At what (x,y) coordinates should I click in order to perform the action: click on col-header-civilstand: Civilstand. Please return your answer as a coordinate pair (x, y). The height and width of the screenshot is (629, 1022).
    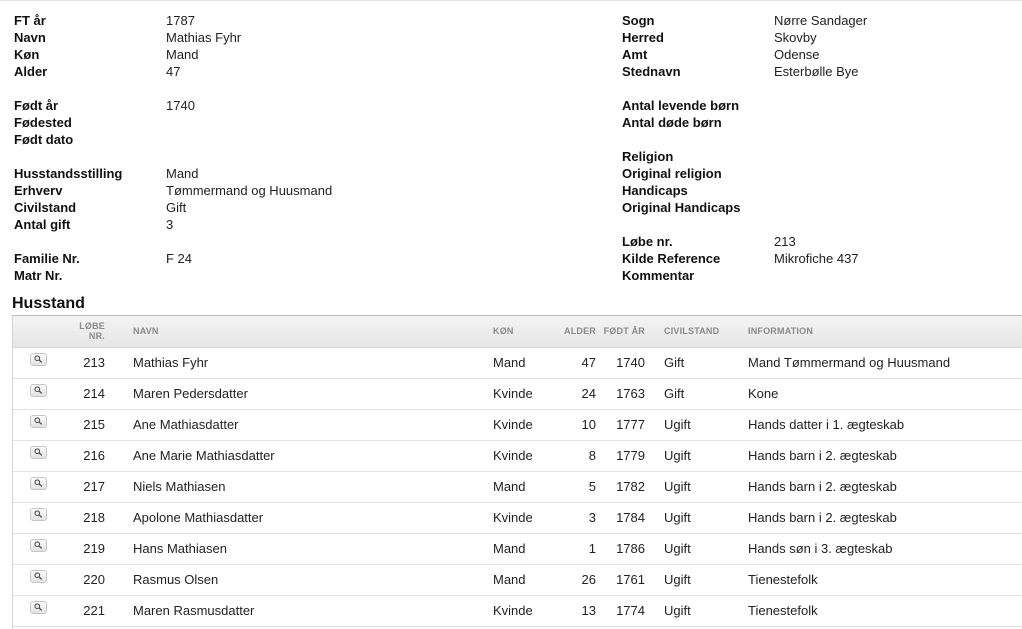
    Looking at the image, I should click on (687, 332).